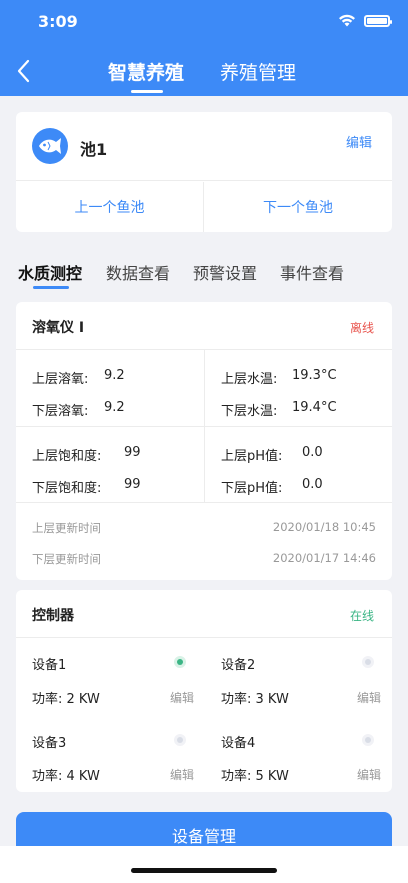 The width and height of the screenshot is (408, 883). Describe the element at coordinates (312, 272) in the screenshot. I see `tab-event-view: 事件查看` at that location.